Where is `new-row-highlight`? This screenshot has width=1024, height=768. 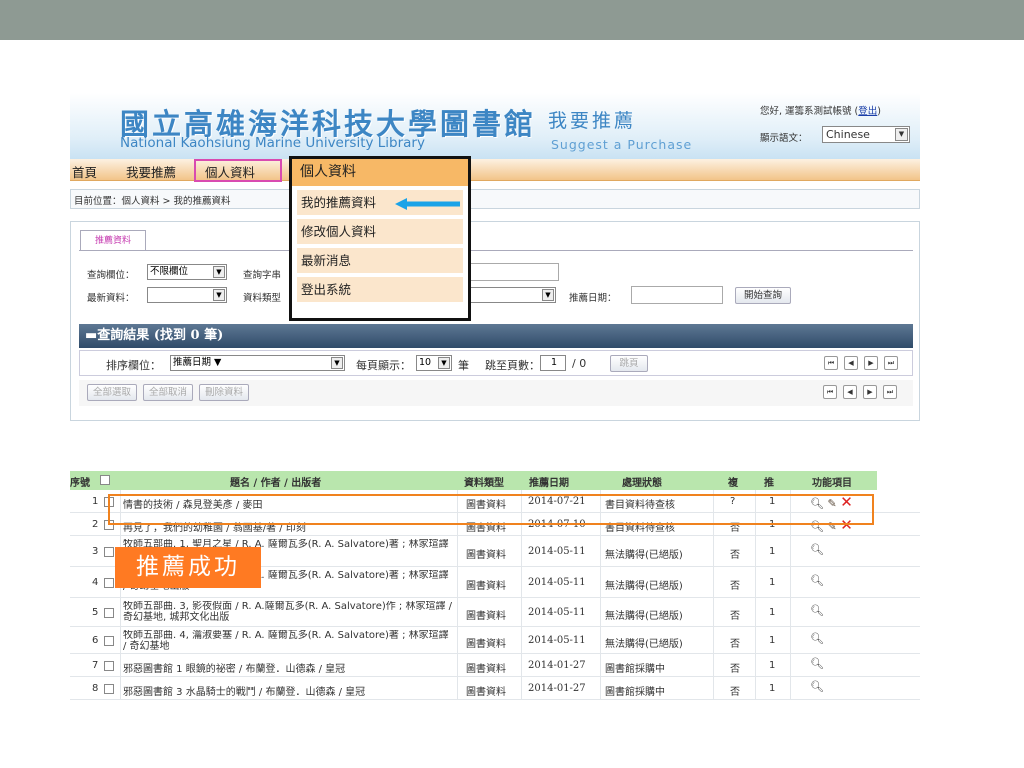
new-row-highlight is located at coordinates (491, 509).